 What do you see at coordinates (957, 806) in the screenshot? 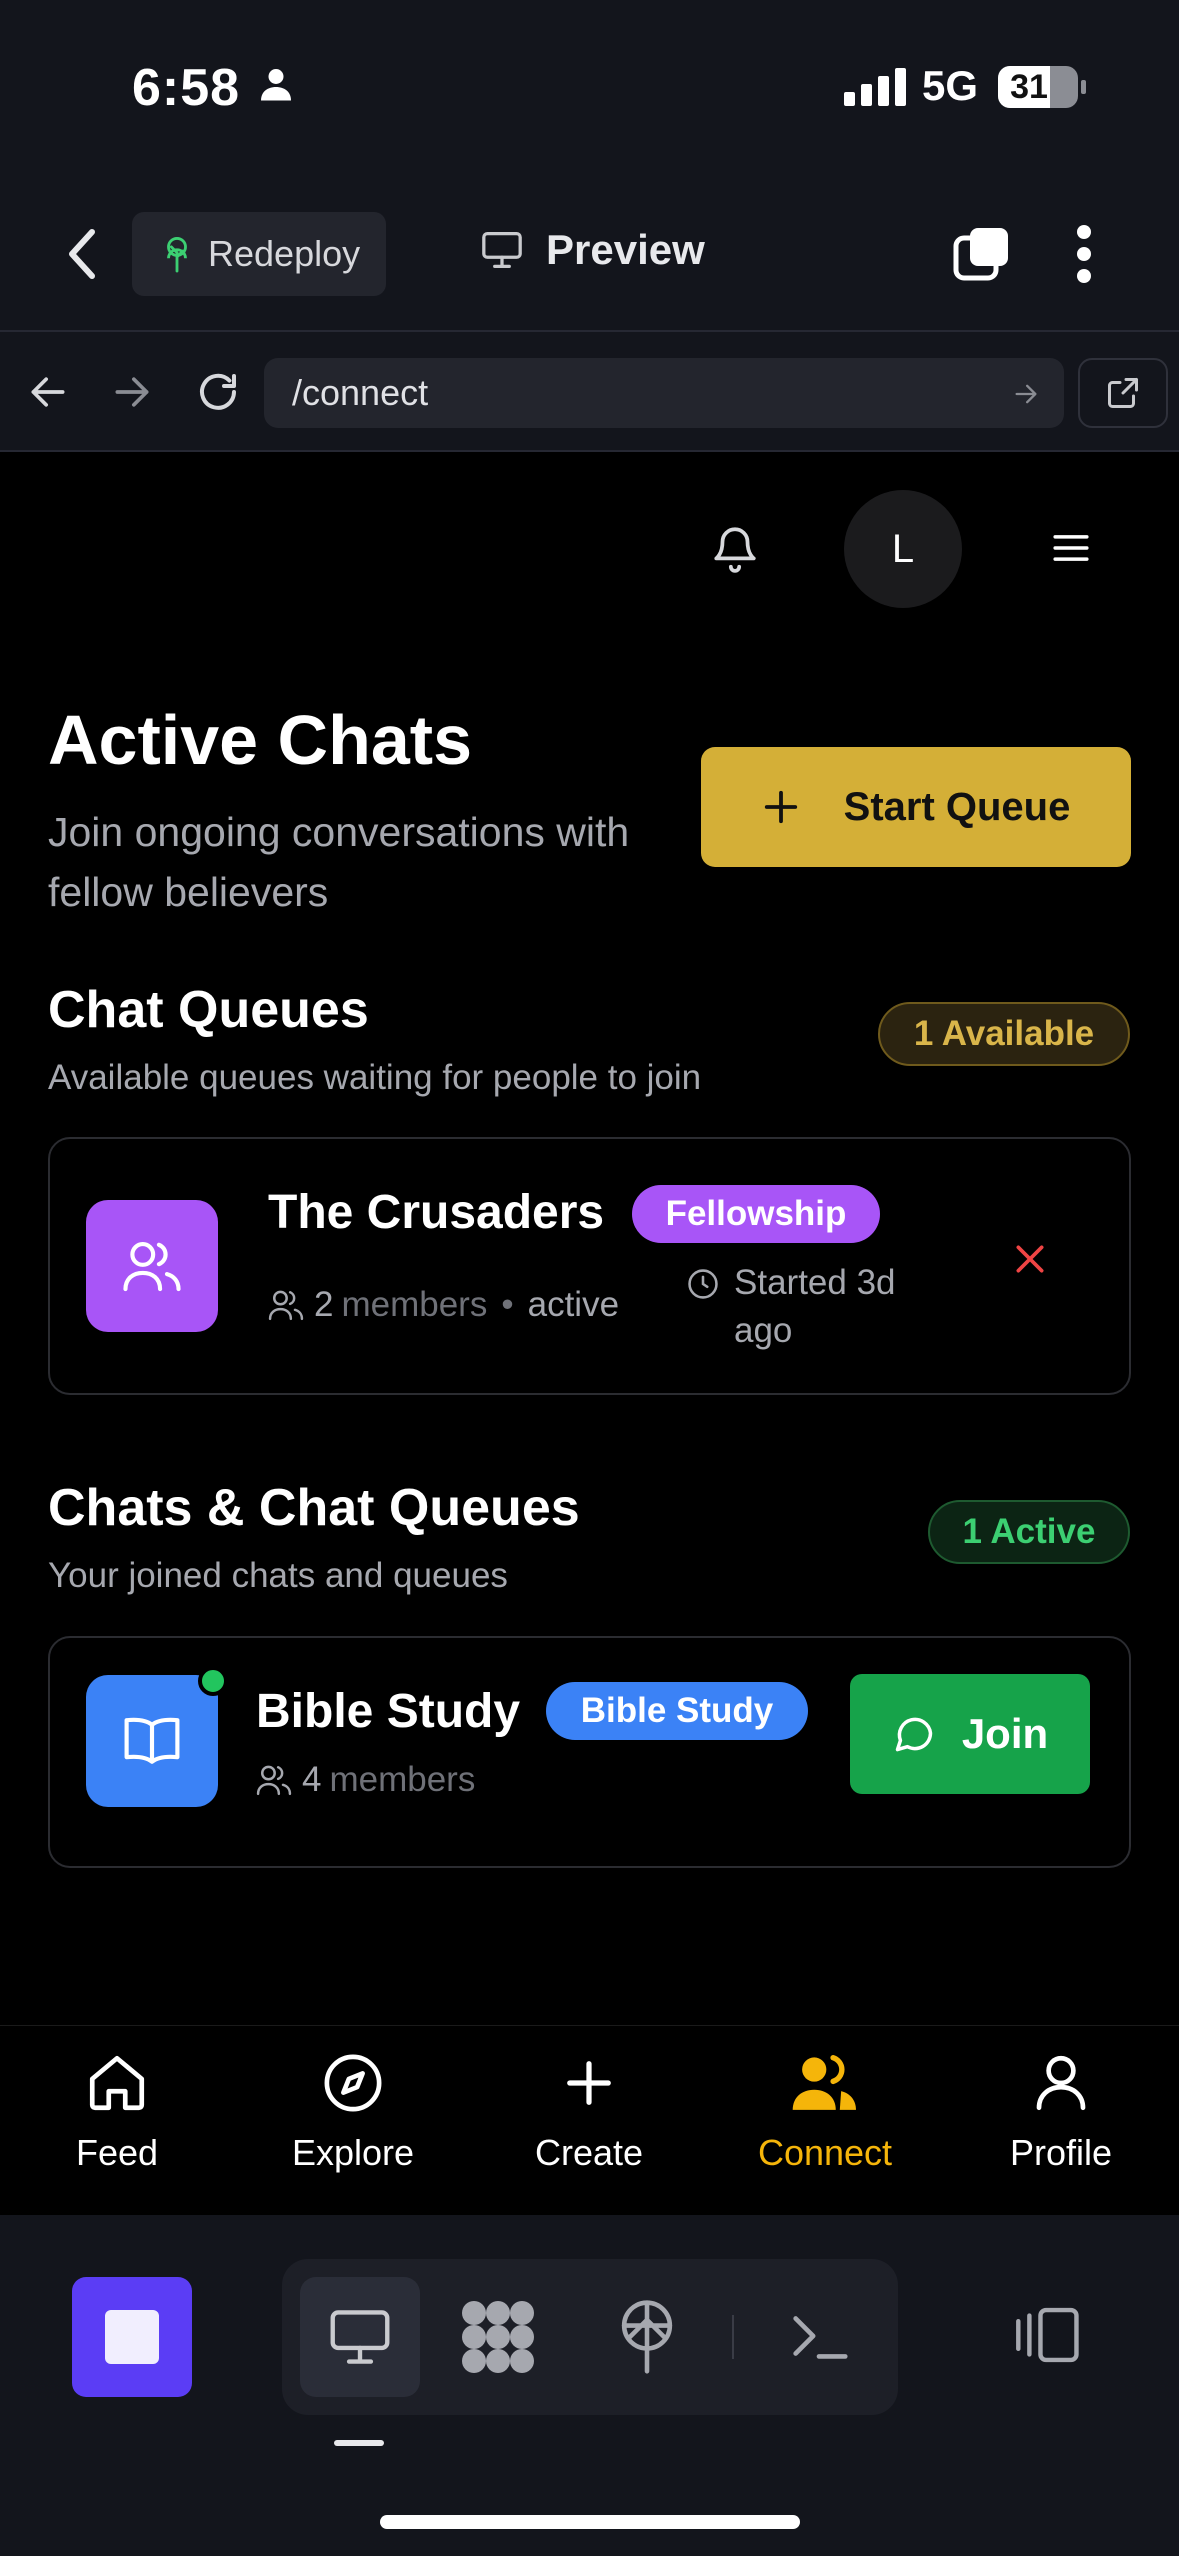
I see `start-queue-label: Start Queue` at bounding box center [957, 806].